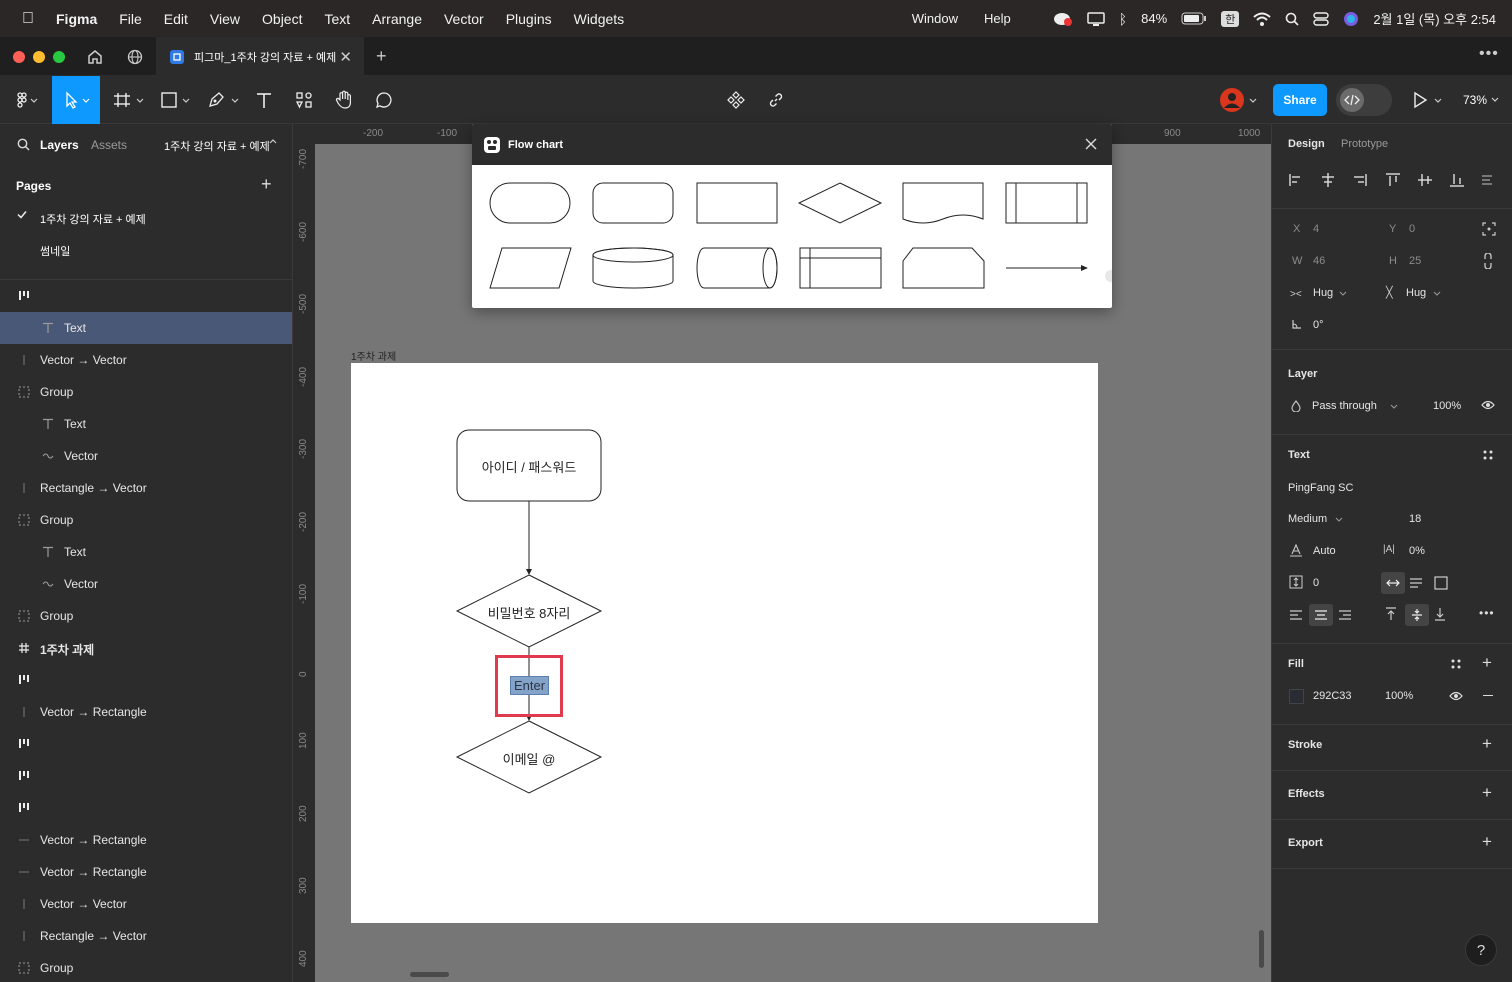 This screenshot has width=1512, height=982. I want to click on link-button, so click(776, 100).